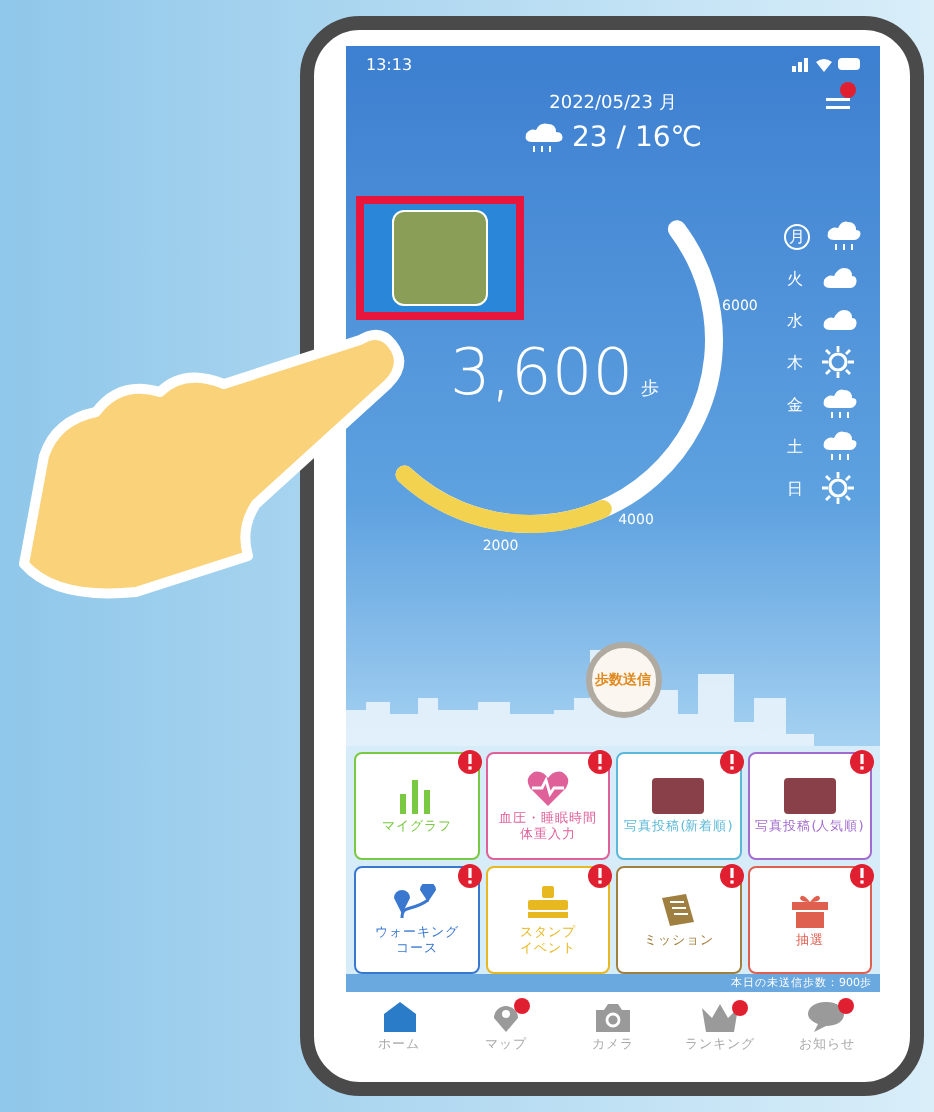 The height and width of the screenshot is (1112, 934). Describe the element at coordinates (650, 389) in the screenshot. I see `step-unit: 歩` at that location.